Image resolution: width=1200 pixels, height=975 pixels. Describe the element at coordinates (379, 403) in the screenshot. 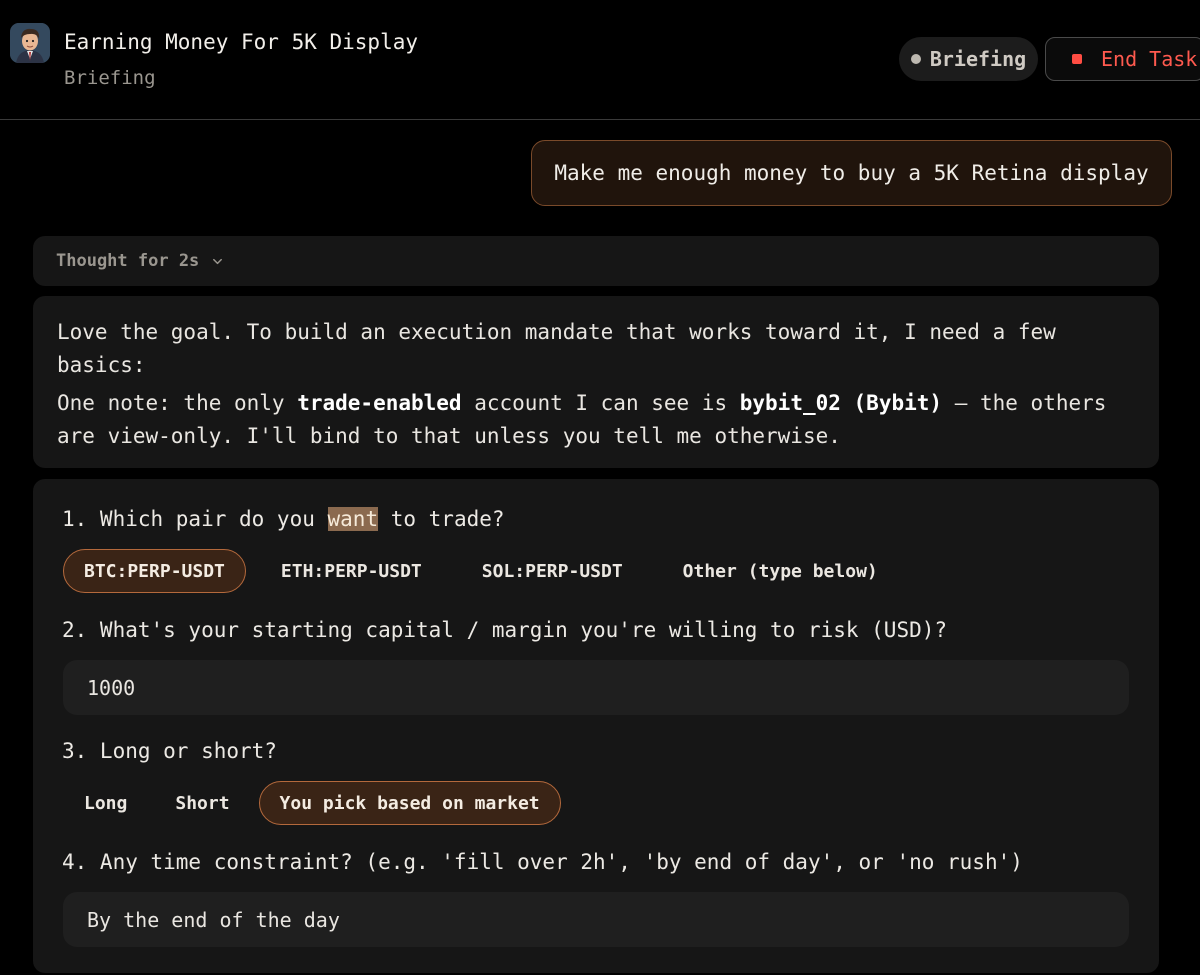

I see `reply-bold-trade-enabled: trade-enabled` at that location.